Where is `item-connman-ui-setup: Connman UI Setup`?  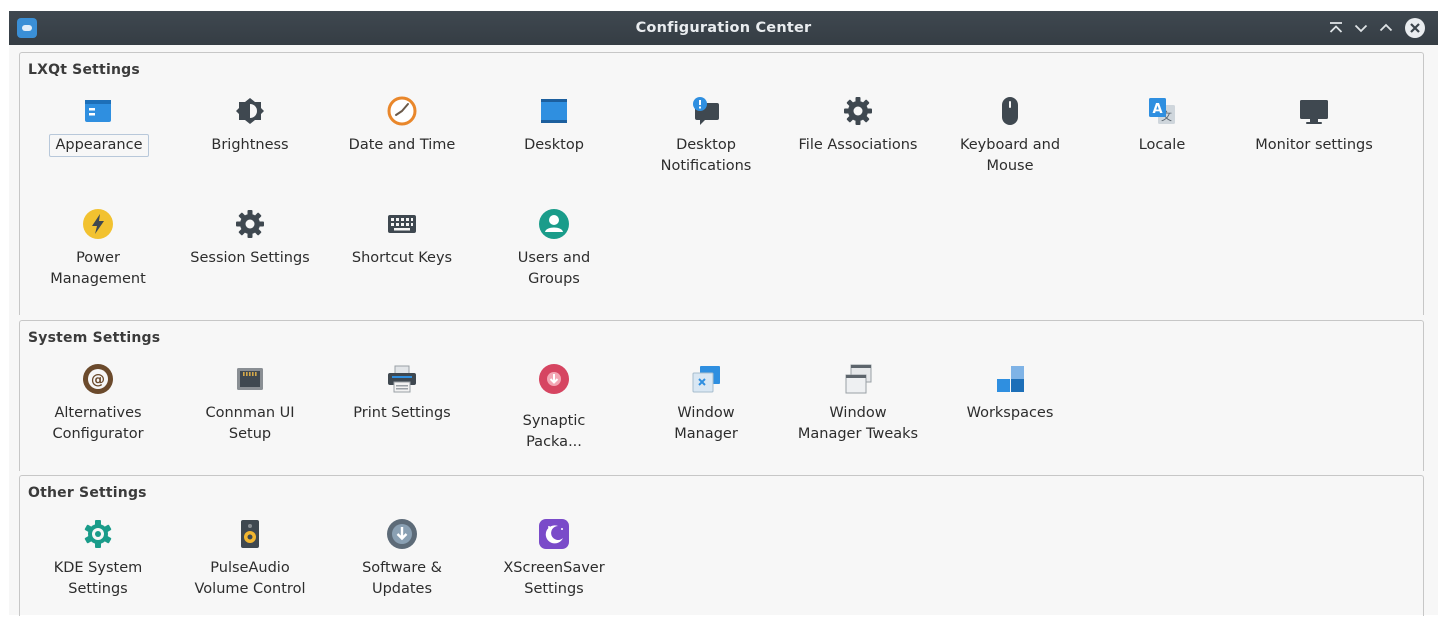 item-connman-ui-setup: Connman UI Setup is located at coordinates (250, 413).